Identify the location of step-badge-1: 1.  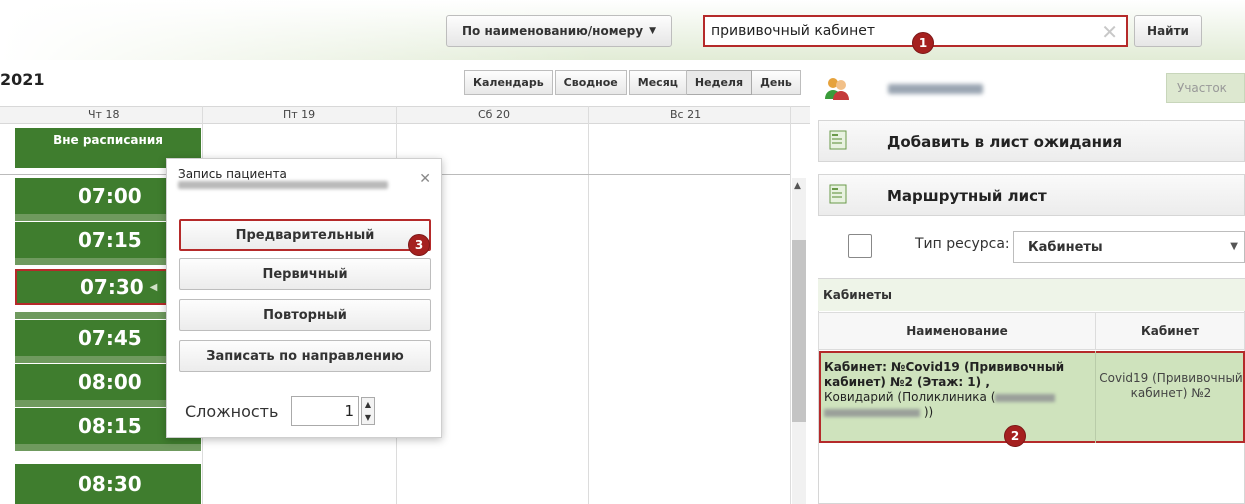
(923, 43).